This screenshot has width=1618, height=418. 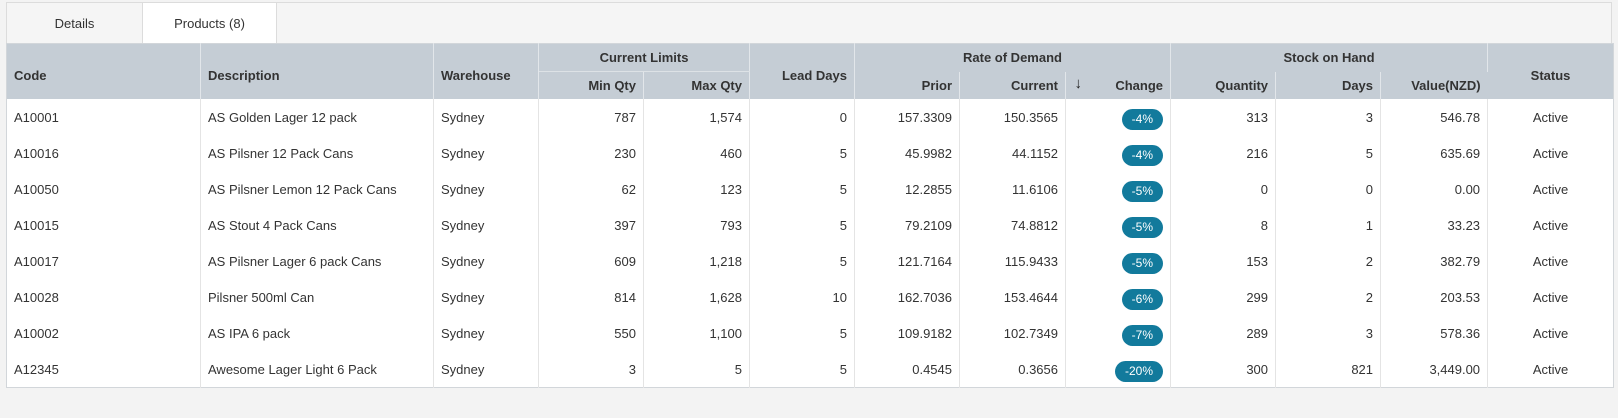 What do you see at coordinates (103, 71) in the screenshot?
I see `col-header-code: Code` at bounding box center [103, 71].